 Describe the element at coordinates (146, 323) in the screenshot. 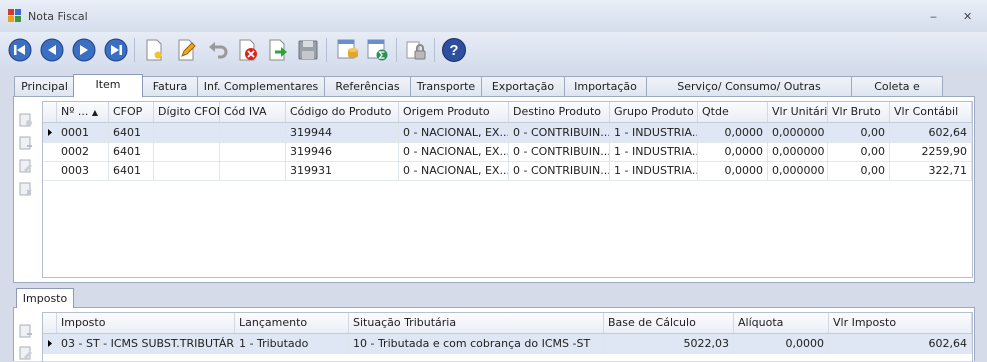

I see `column-header-imposto: Imposto` at that location.